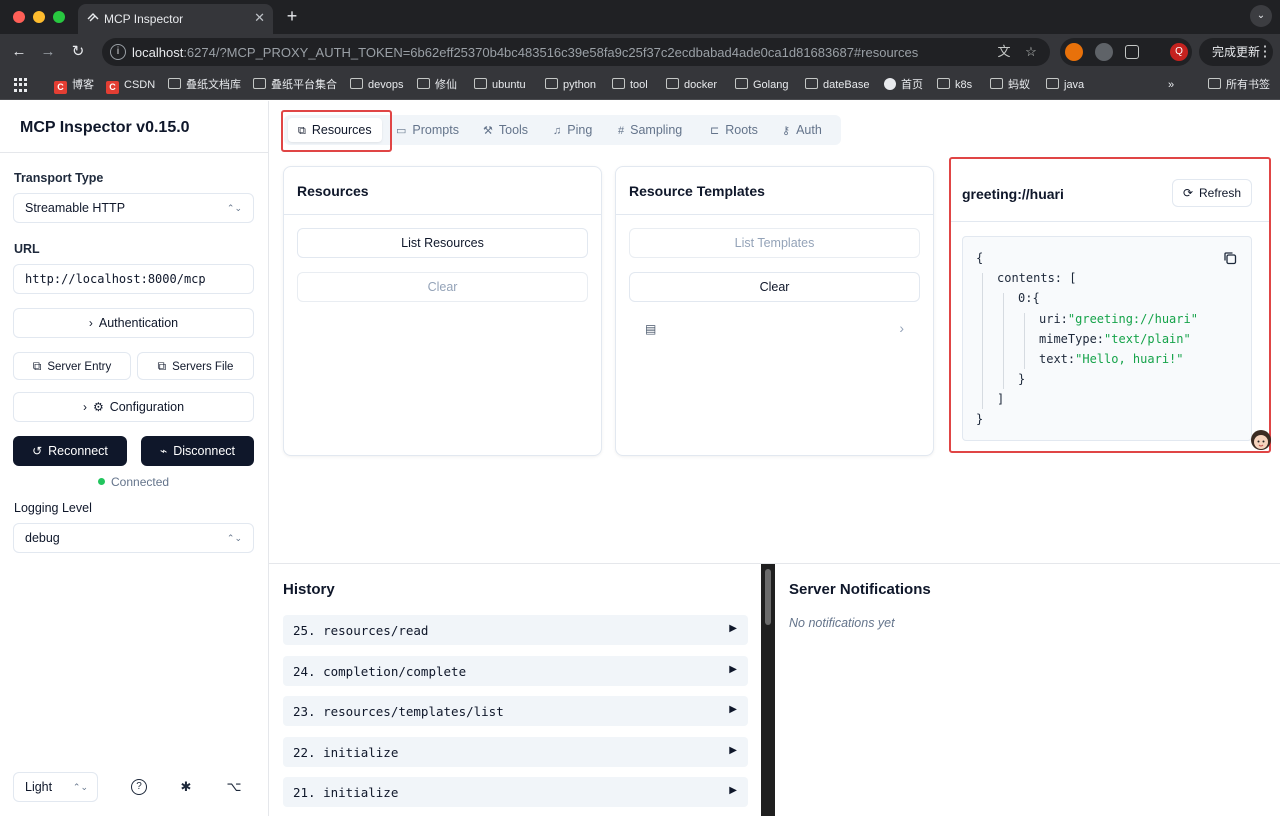 The height and width of the screenshot is (816, 1280). What do you see at coordinates (515, 711) in the screenshot?
I see `history-item: 23. resources/templates/list ▶` at bounding box center [515, 711].